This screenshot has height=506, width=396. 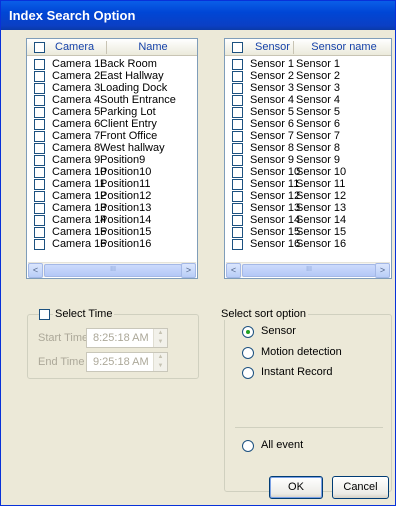 What do you see at coordinates (297, 372) in the screenshot?
I see `instant-record-radio-label: Instant Record` at bounding box center [297, 372].